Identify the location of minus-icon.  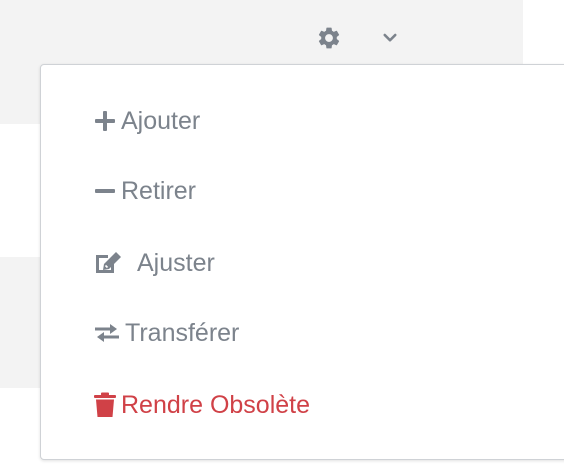
(105, 191).